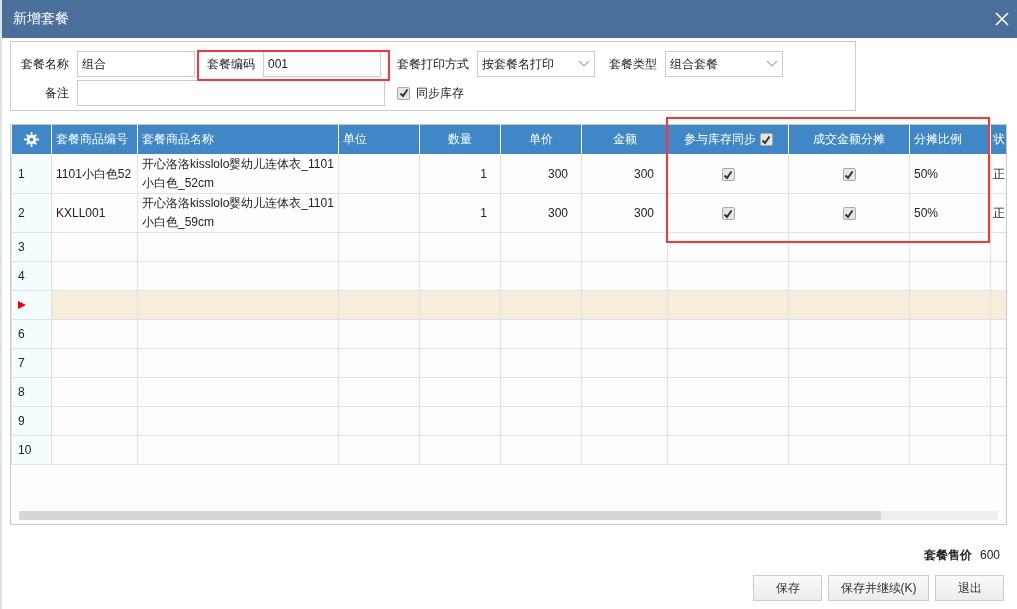  Describe the element at coordinates (379, 140) in the screenshot. I see `column-header: 单位` at that location.